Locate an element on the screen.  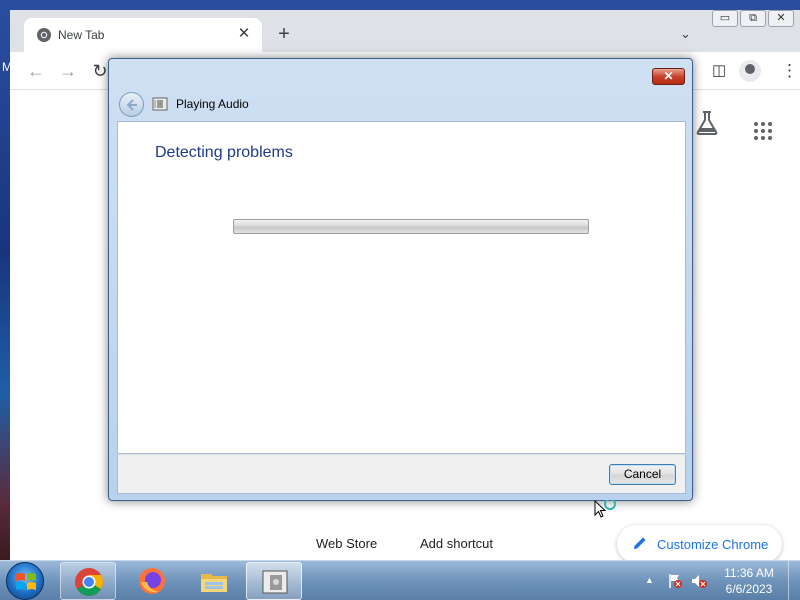
taskbar-chrome is located at coordinates (88, 581).